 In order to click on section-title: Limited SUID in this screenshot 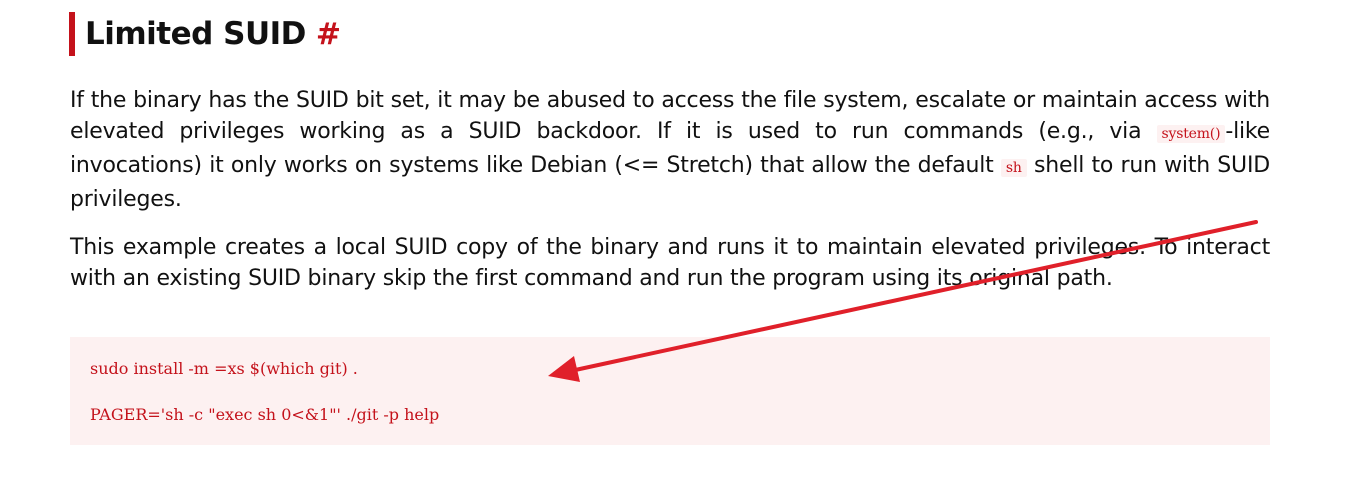, I will do `click(195, 34)`.